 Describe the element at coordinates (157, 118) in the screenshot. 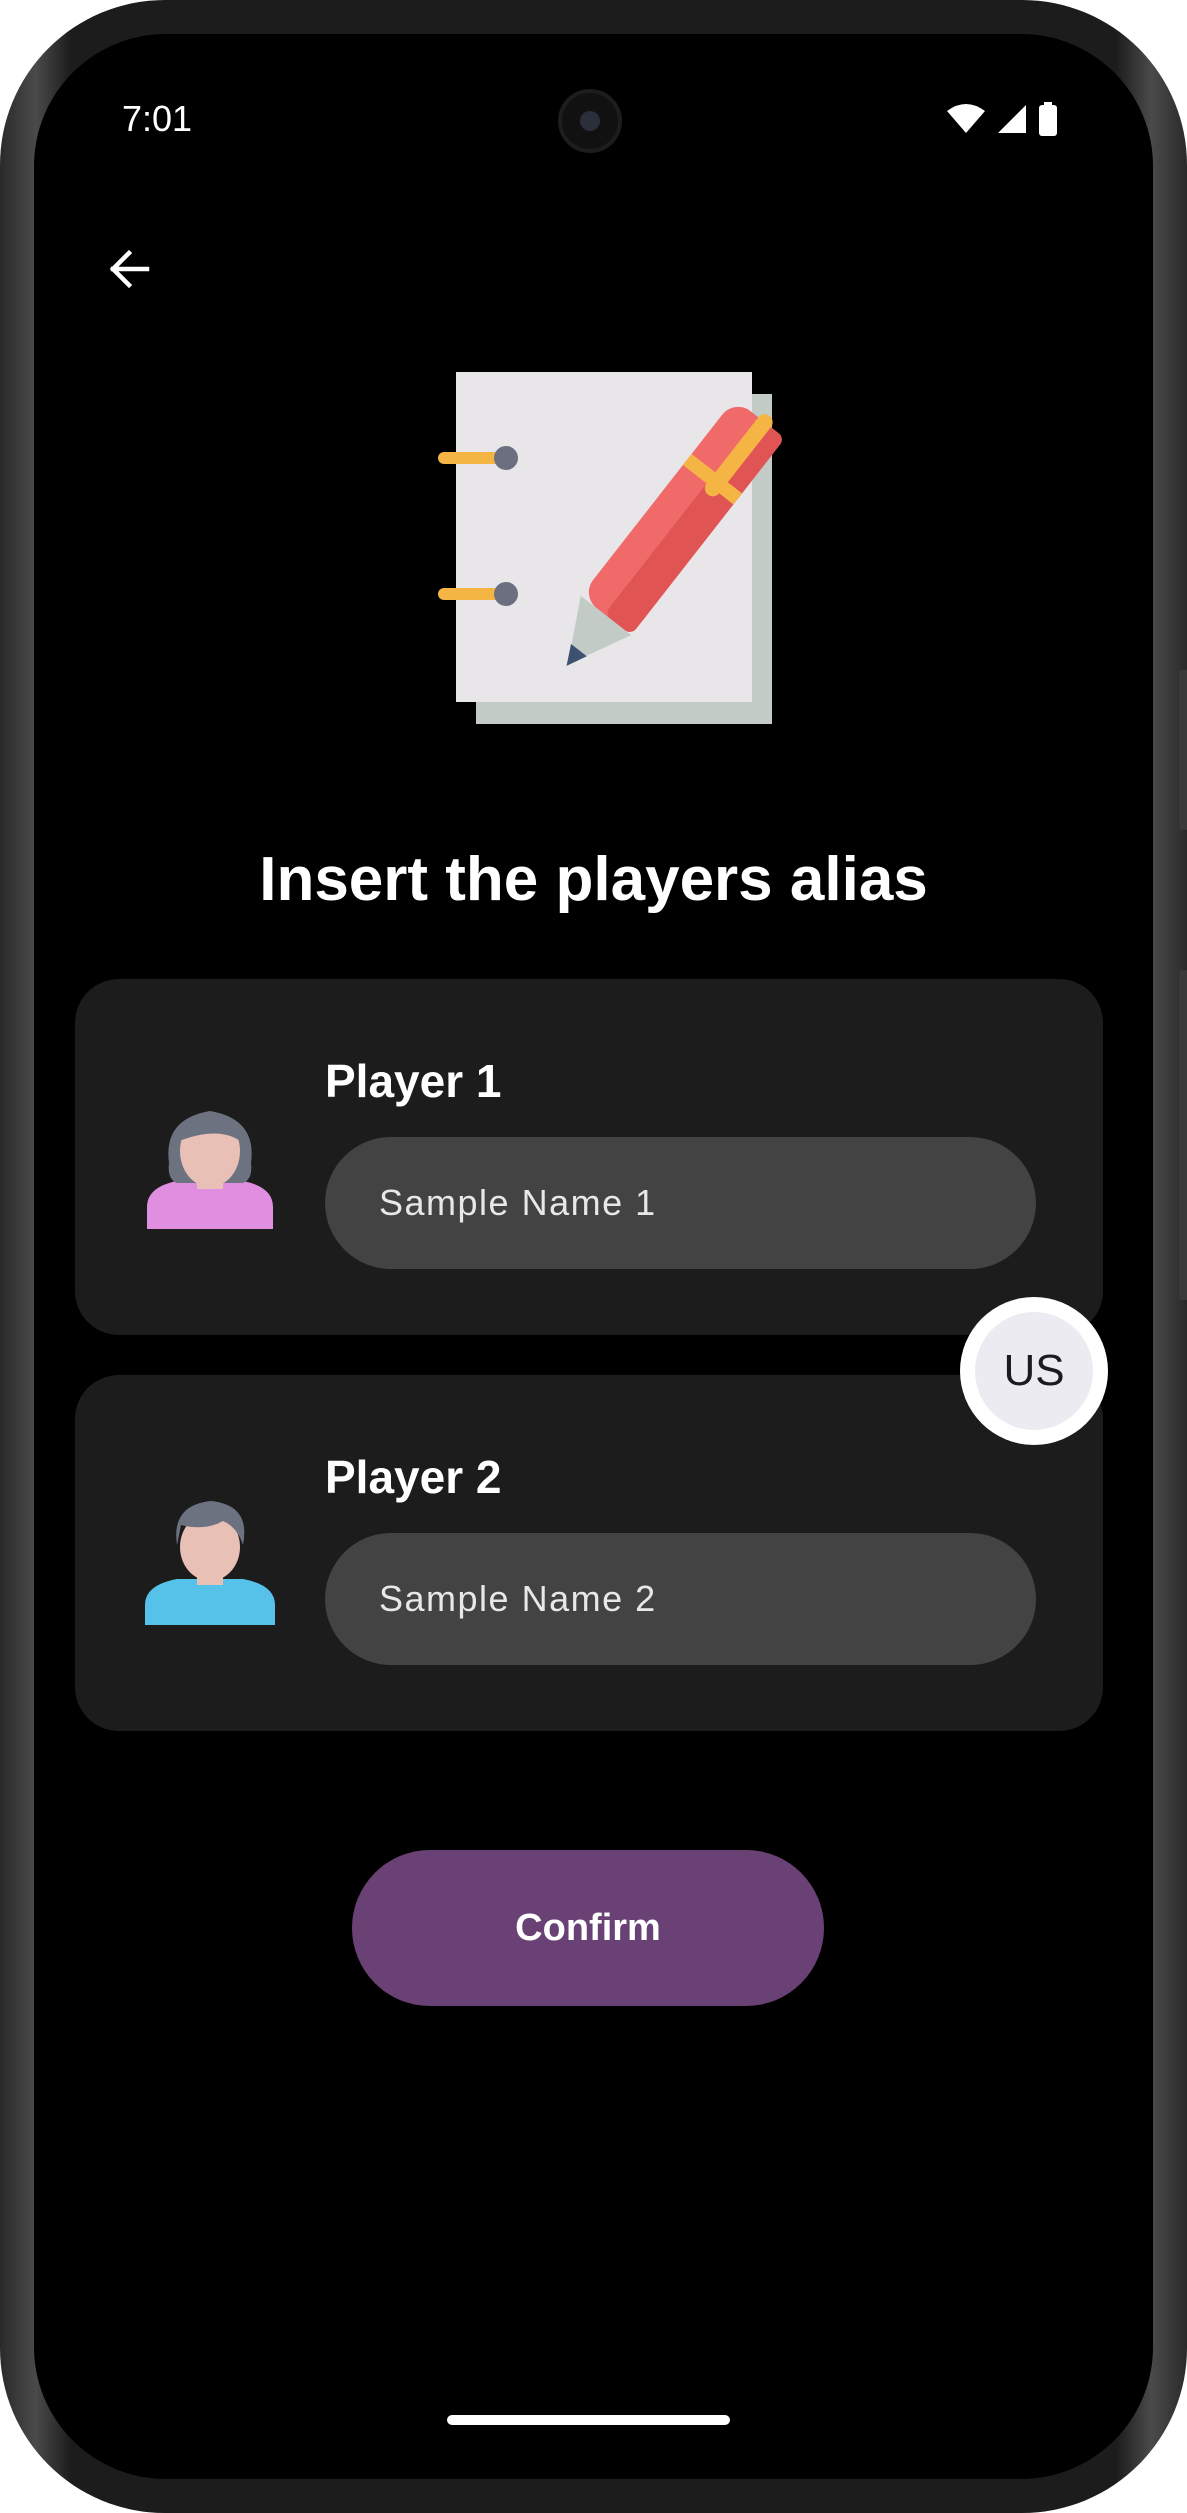

I see `status-time: 7:01` at that location.